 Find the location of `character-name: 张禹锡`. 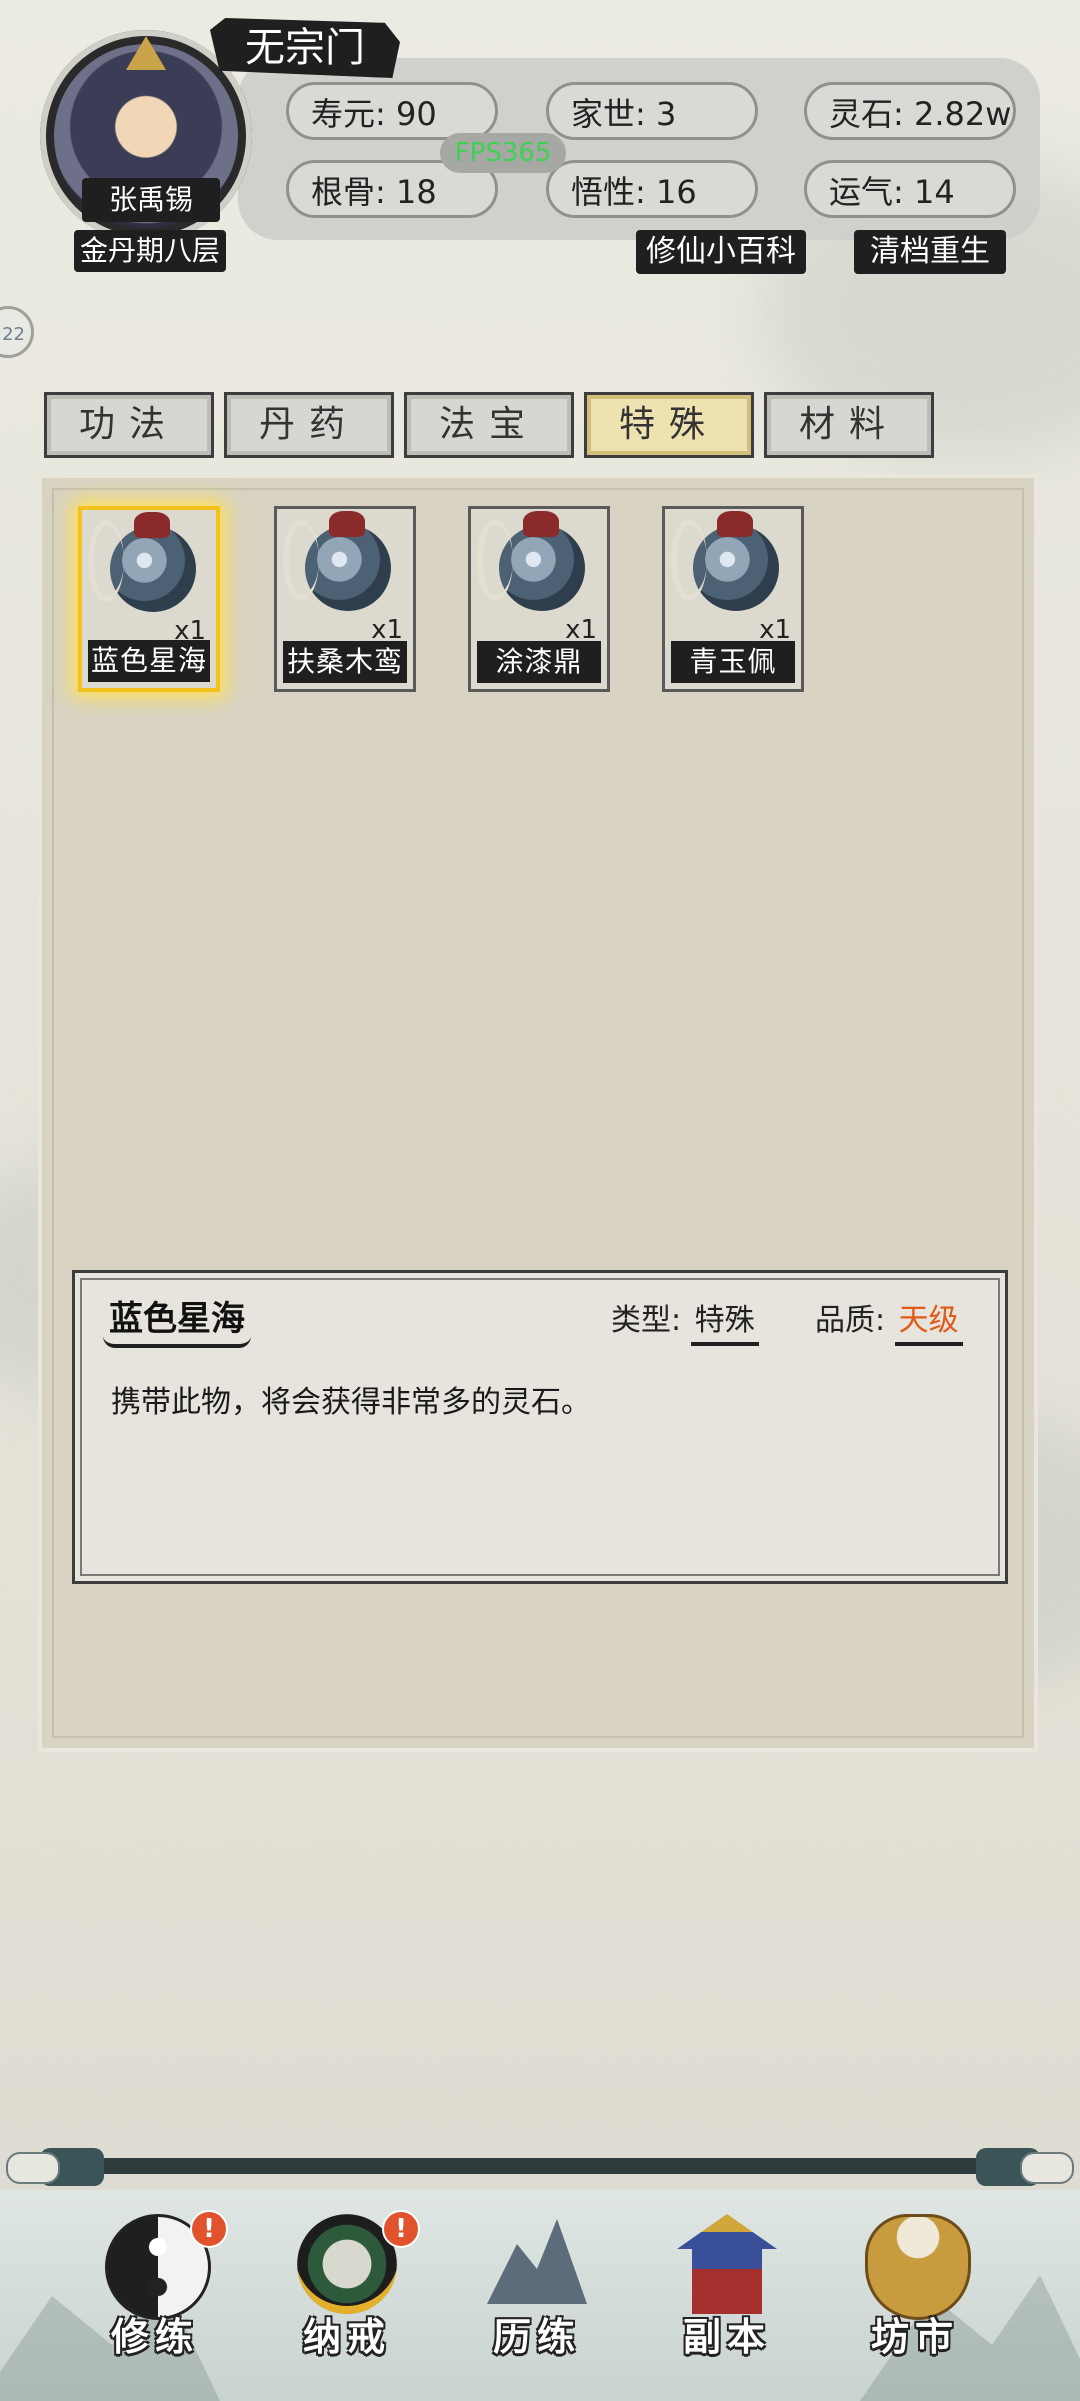

character-name: 张禹锡 is located at coordinates (151, 200).